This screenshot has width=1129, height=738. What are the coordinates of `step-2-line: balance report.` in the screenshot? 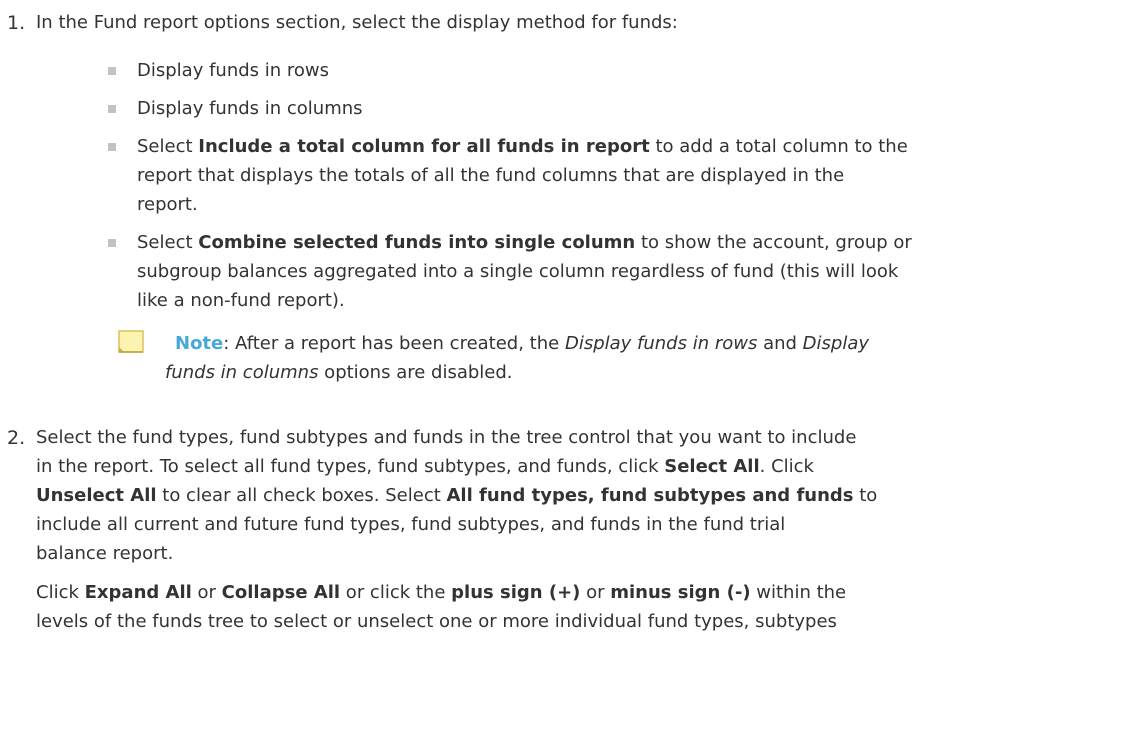 It's located at (105, 553).